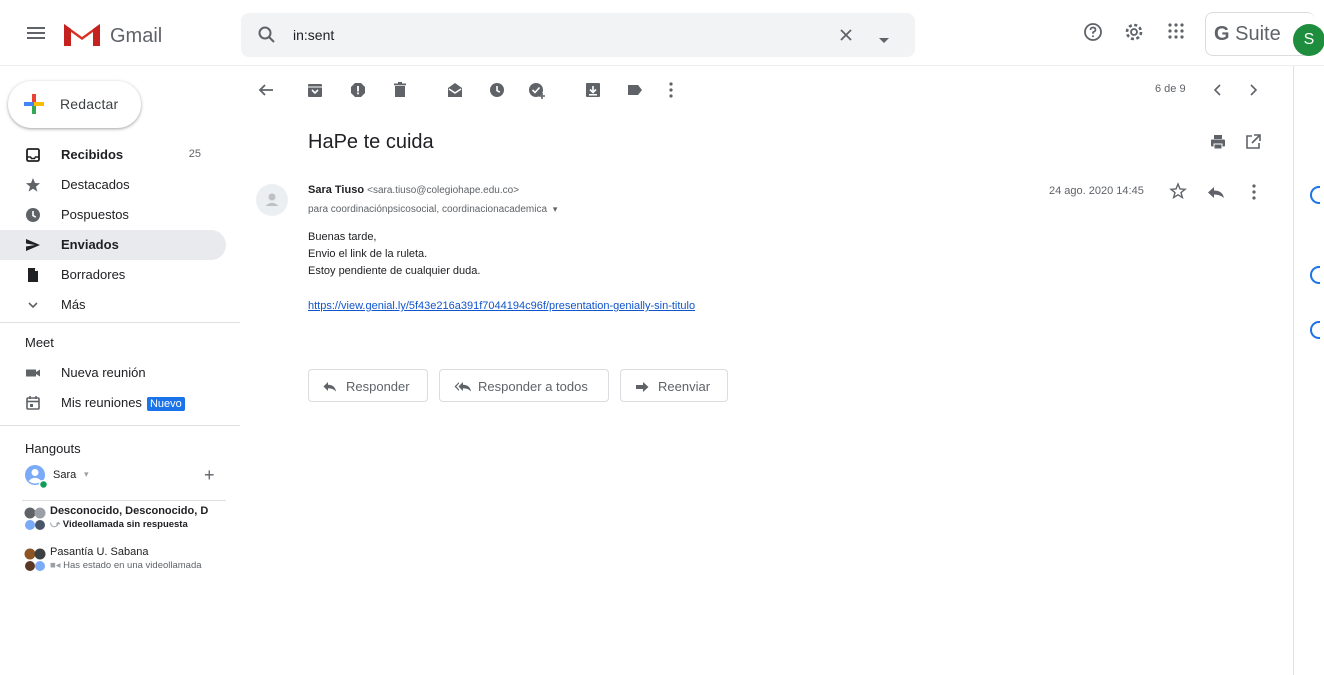  I want to click on account-avatar: S, so click(1308, 40).